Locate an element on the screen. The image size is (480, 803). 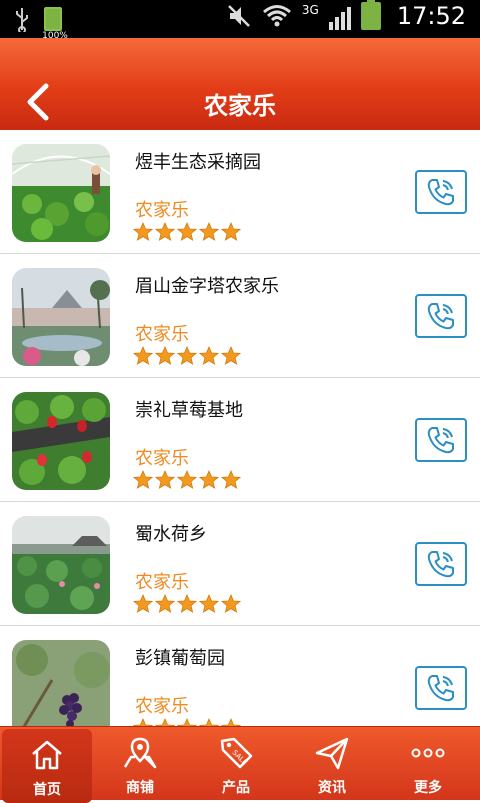
send-icon is located at coordinates (332, 753).